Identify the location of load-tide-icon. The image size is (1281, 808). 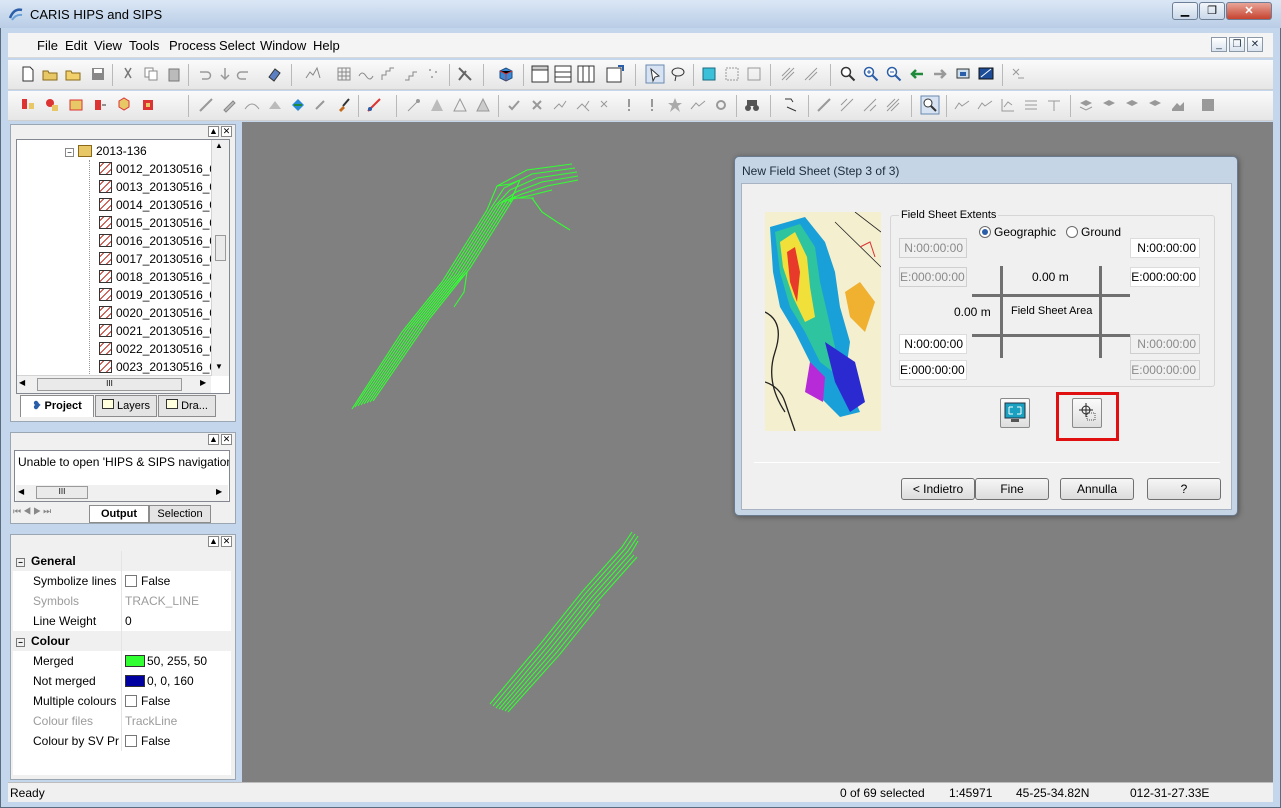
(76, 105).